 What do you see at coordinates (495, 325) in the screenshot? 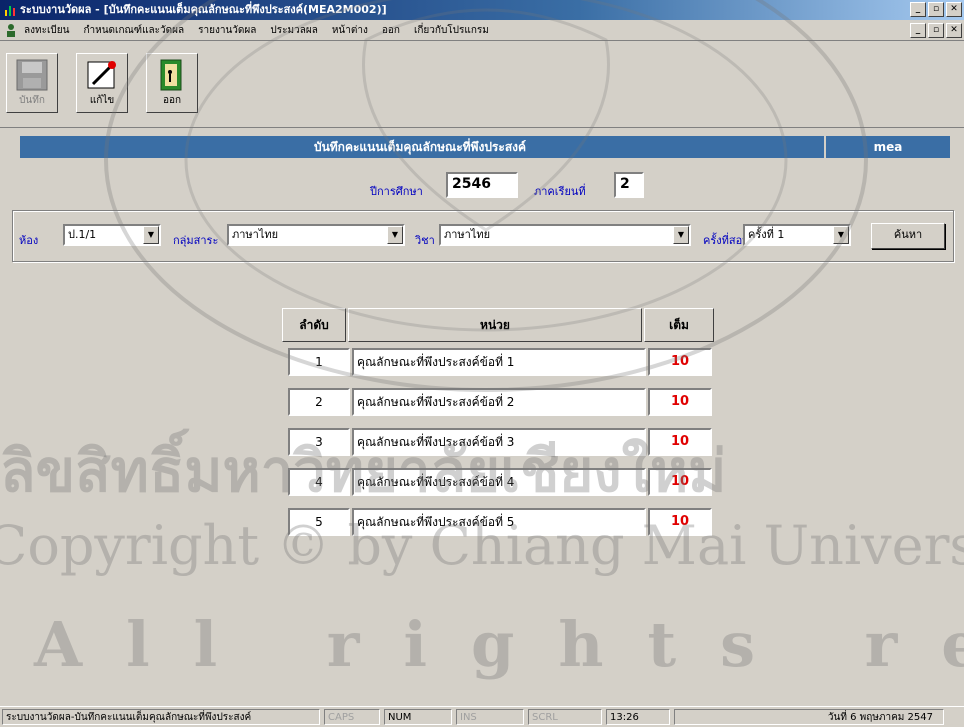
I see `column-header-unit: หน่วย` at bounding box center [495, 325].